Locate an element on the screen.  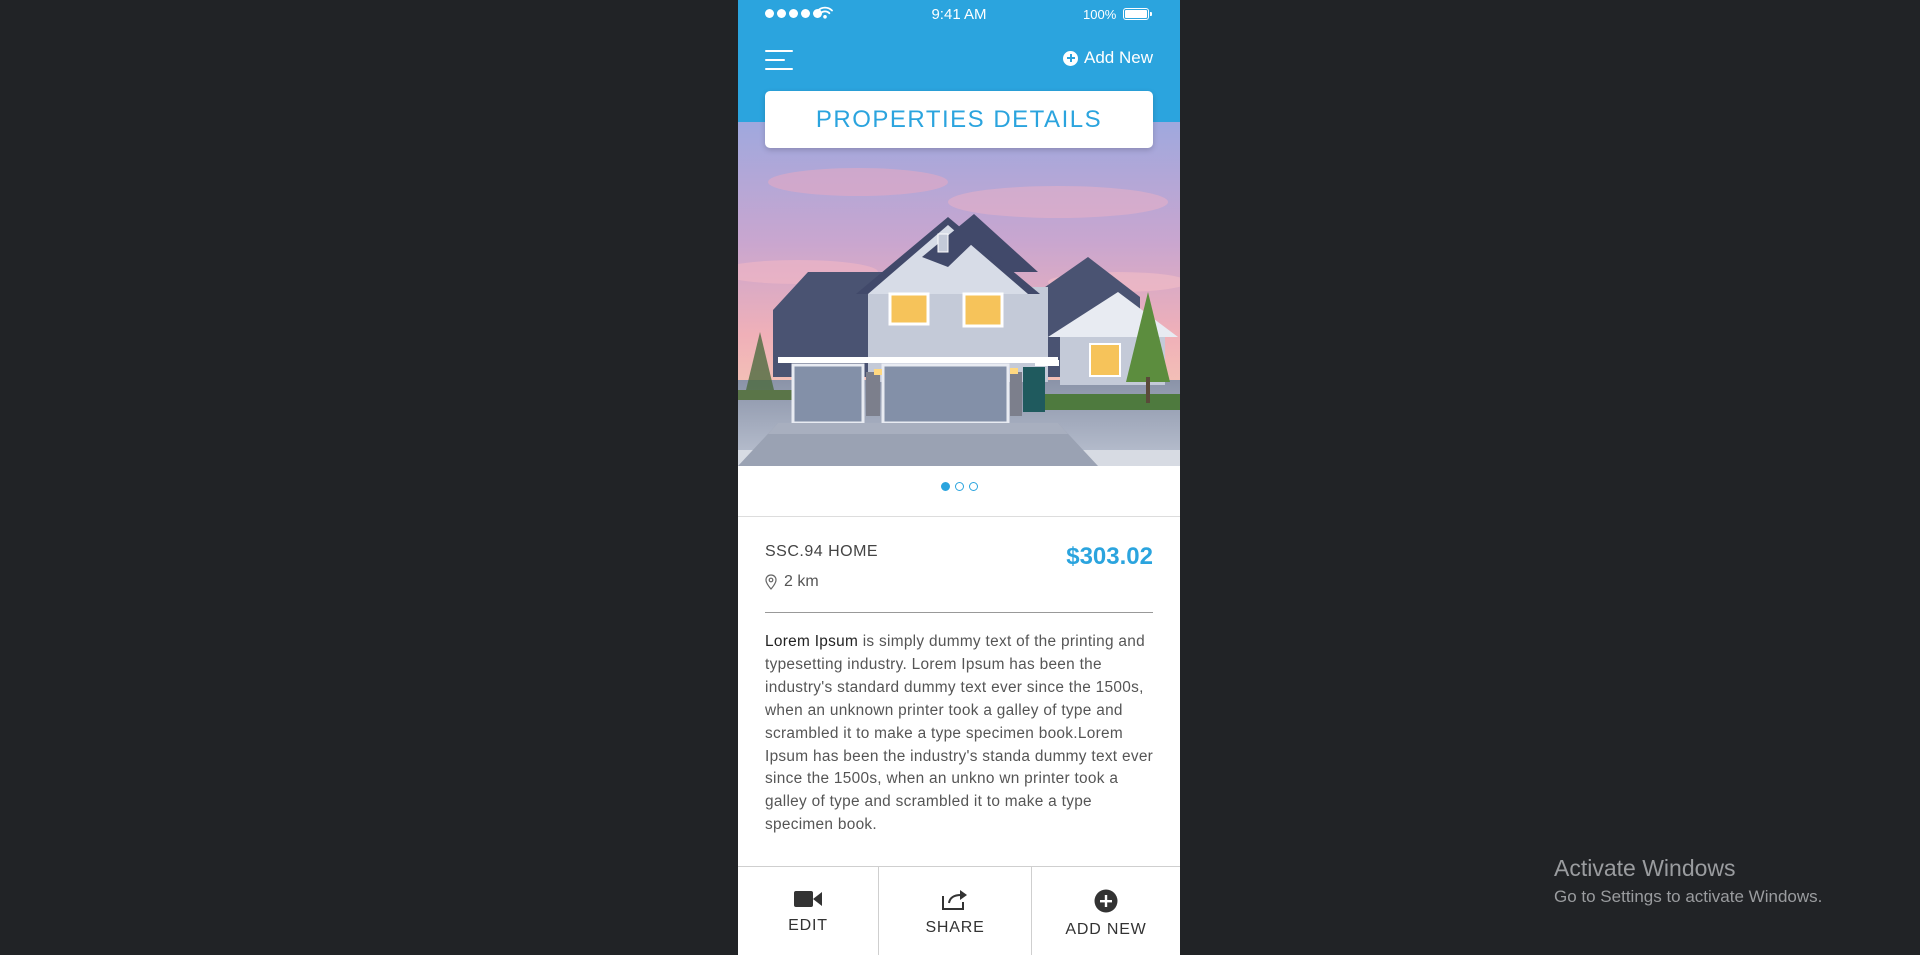
bottom-add-new-button: ADD NEW is located at coordinates (1105, 911).